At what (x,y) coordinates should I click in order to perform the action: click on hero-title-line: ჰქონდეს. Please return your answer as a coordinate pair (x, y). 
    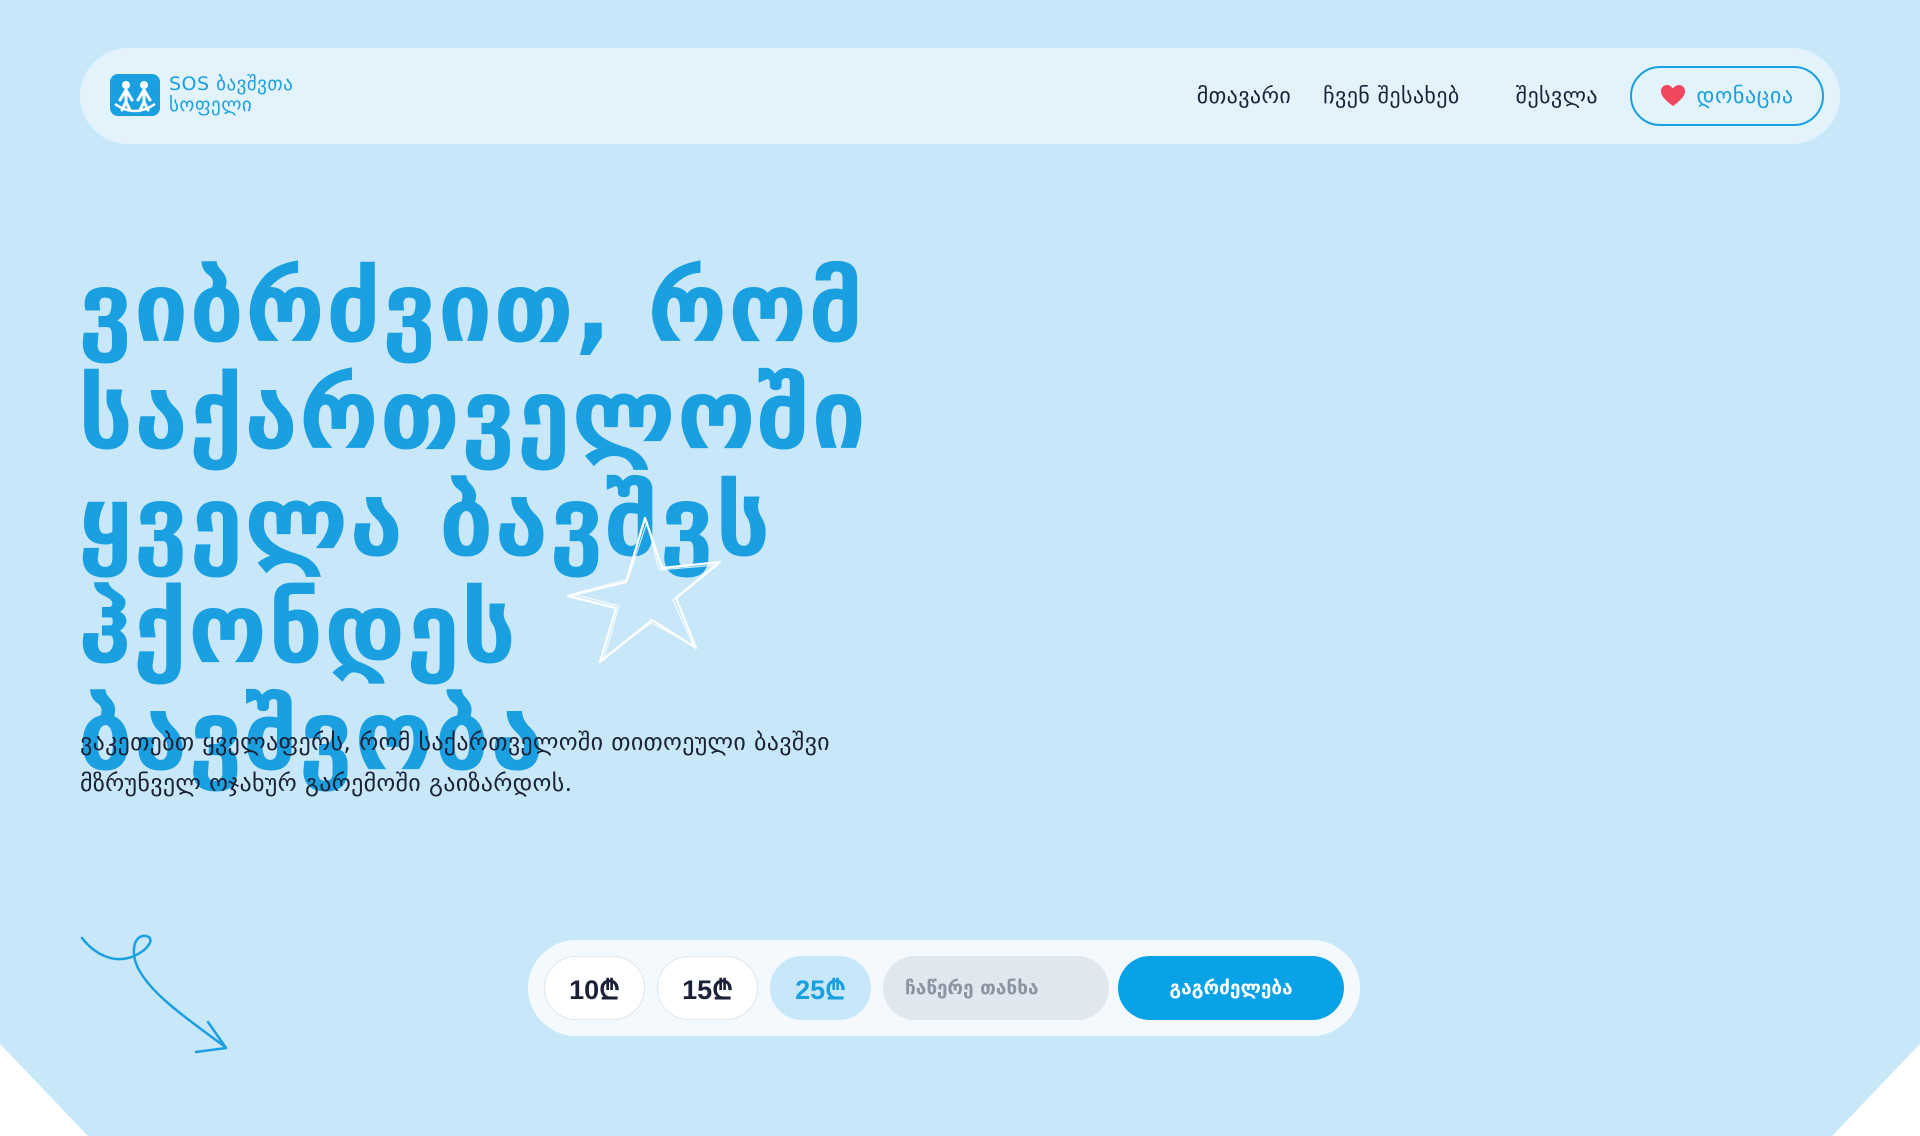
    Looking at the image, I should click on (298, 628).